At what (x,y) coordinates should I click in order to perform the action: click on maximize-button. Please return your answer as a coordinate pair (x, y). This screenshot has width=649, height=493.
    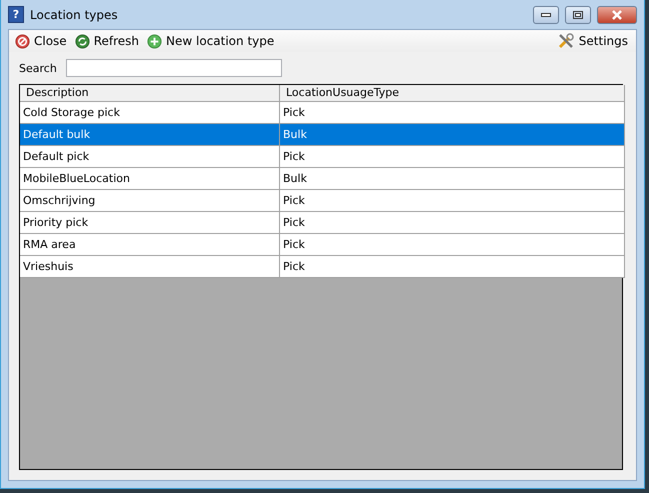
    Looking at the image, I should click on (578, 15).